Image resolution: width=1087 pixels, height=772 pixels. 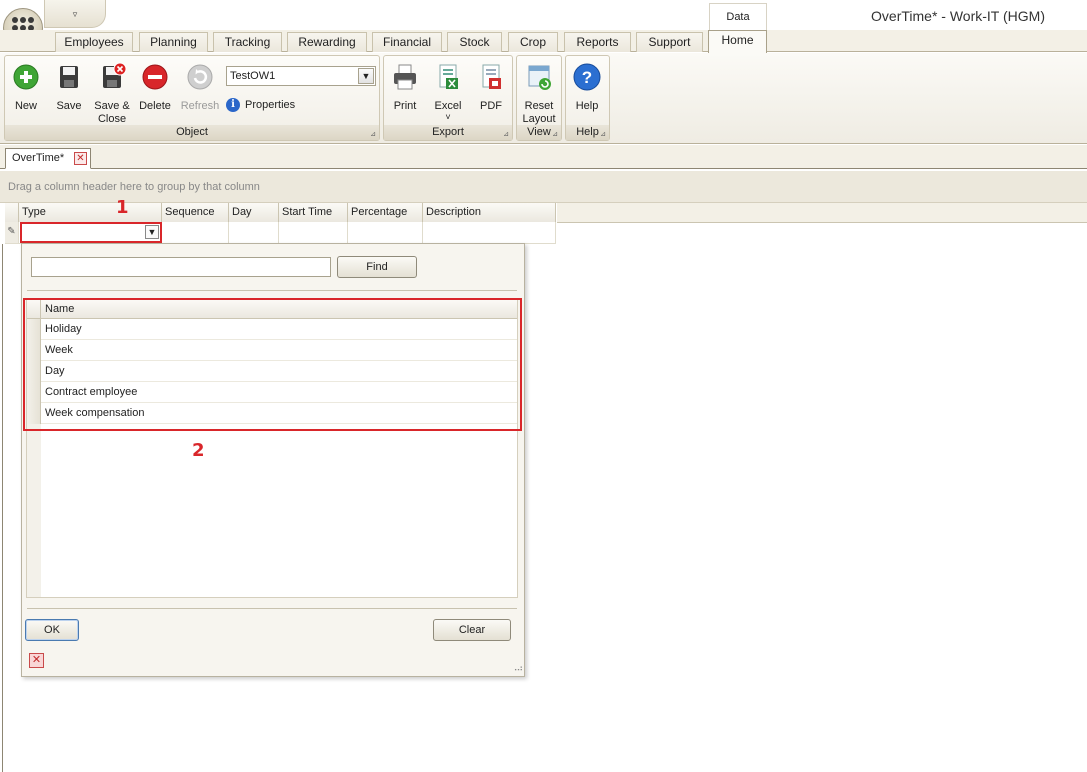 I want to click on percentage-cell, so click(x=385, y=233).